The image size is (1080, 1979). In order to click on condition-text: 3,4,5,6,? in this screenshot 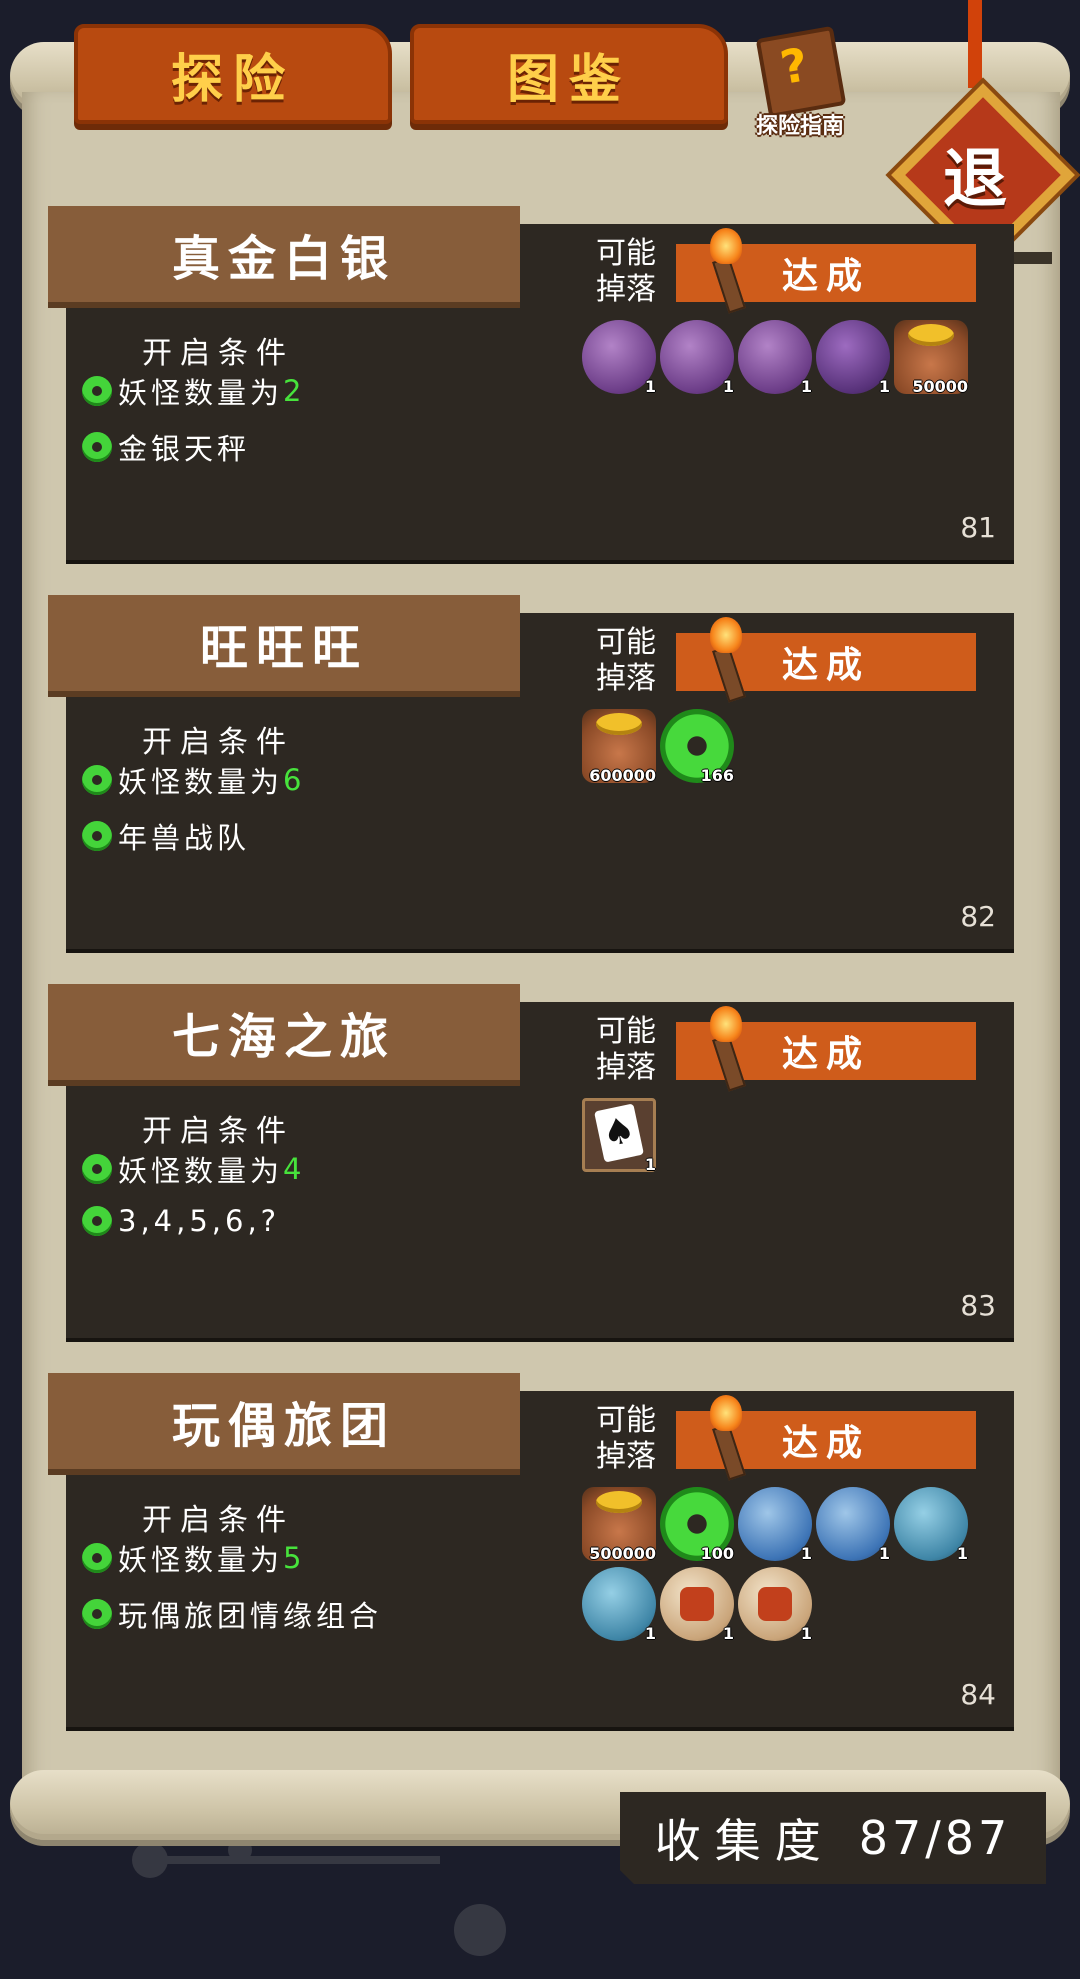, I will do `click(199, 1221)`.